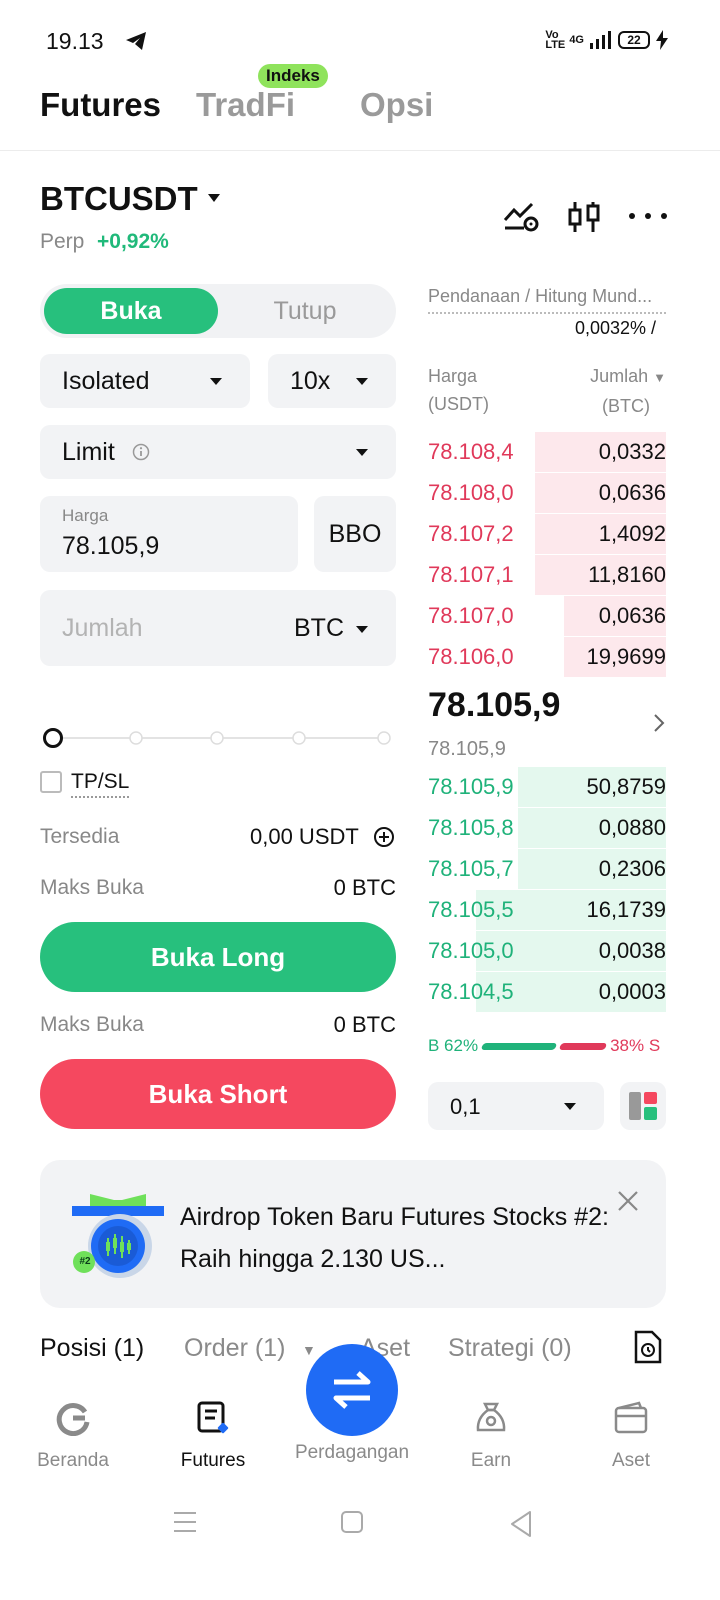 Image resolution: width=720 pixels, height=1600 pixels. I want to click on nav-futures-label: Futures, so click(213, 1460).